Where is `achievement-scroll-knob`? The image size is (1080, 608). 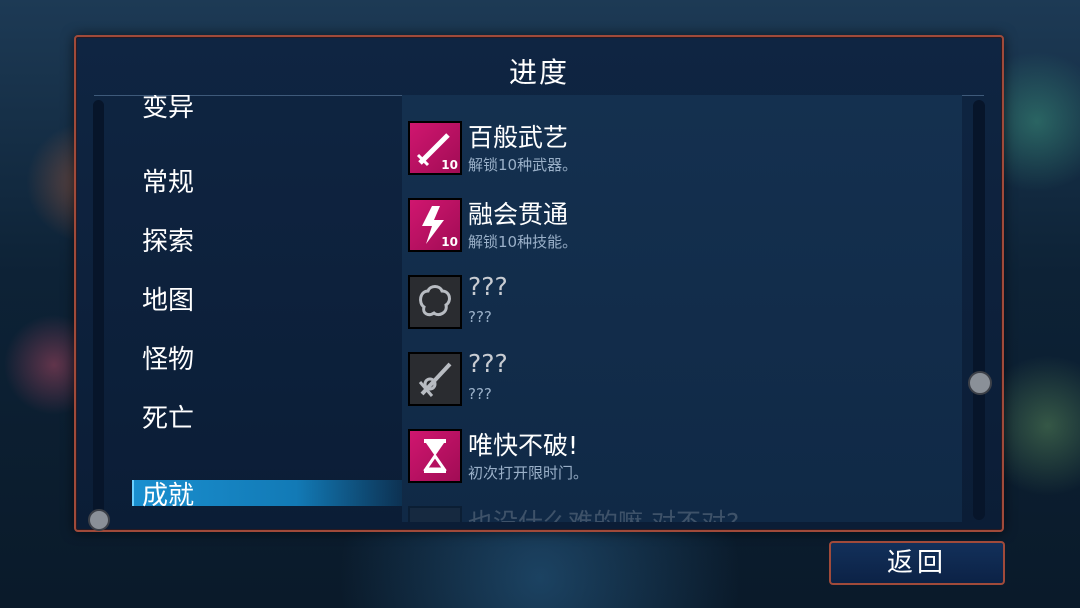
achievement-scroll-knob is located at coordinates (980, 383).